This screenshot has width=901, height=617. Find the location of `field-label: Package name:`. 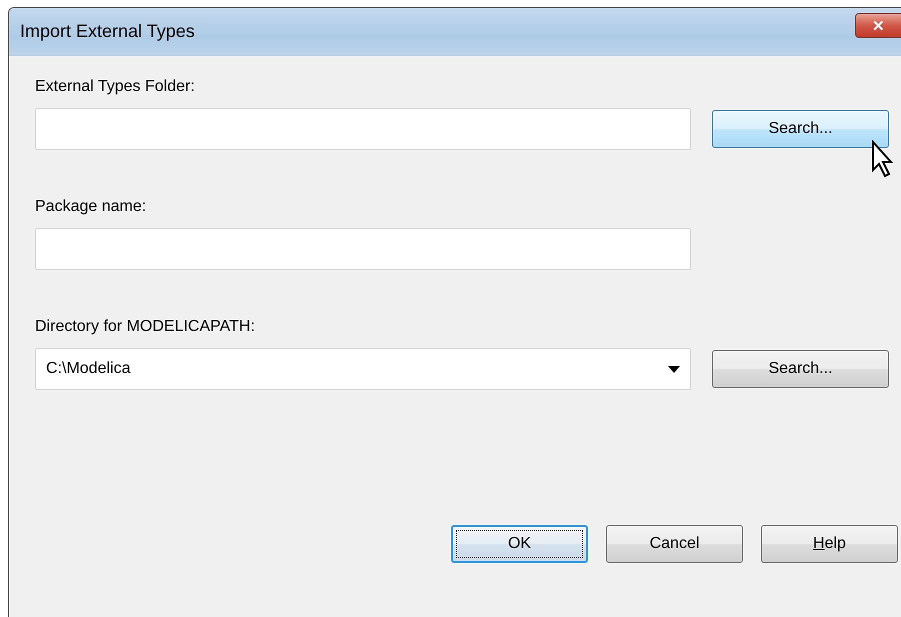

field-label: Package name: is located at coordinates (90, 207).